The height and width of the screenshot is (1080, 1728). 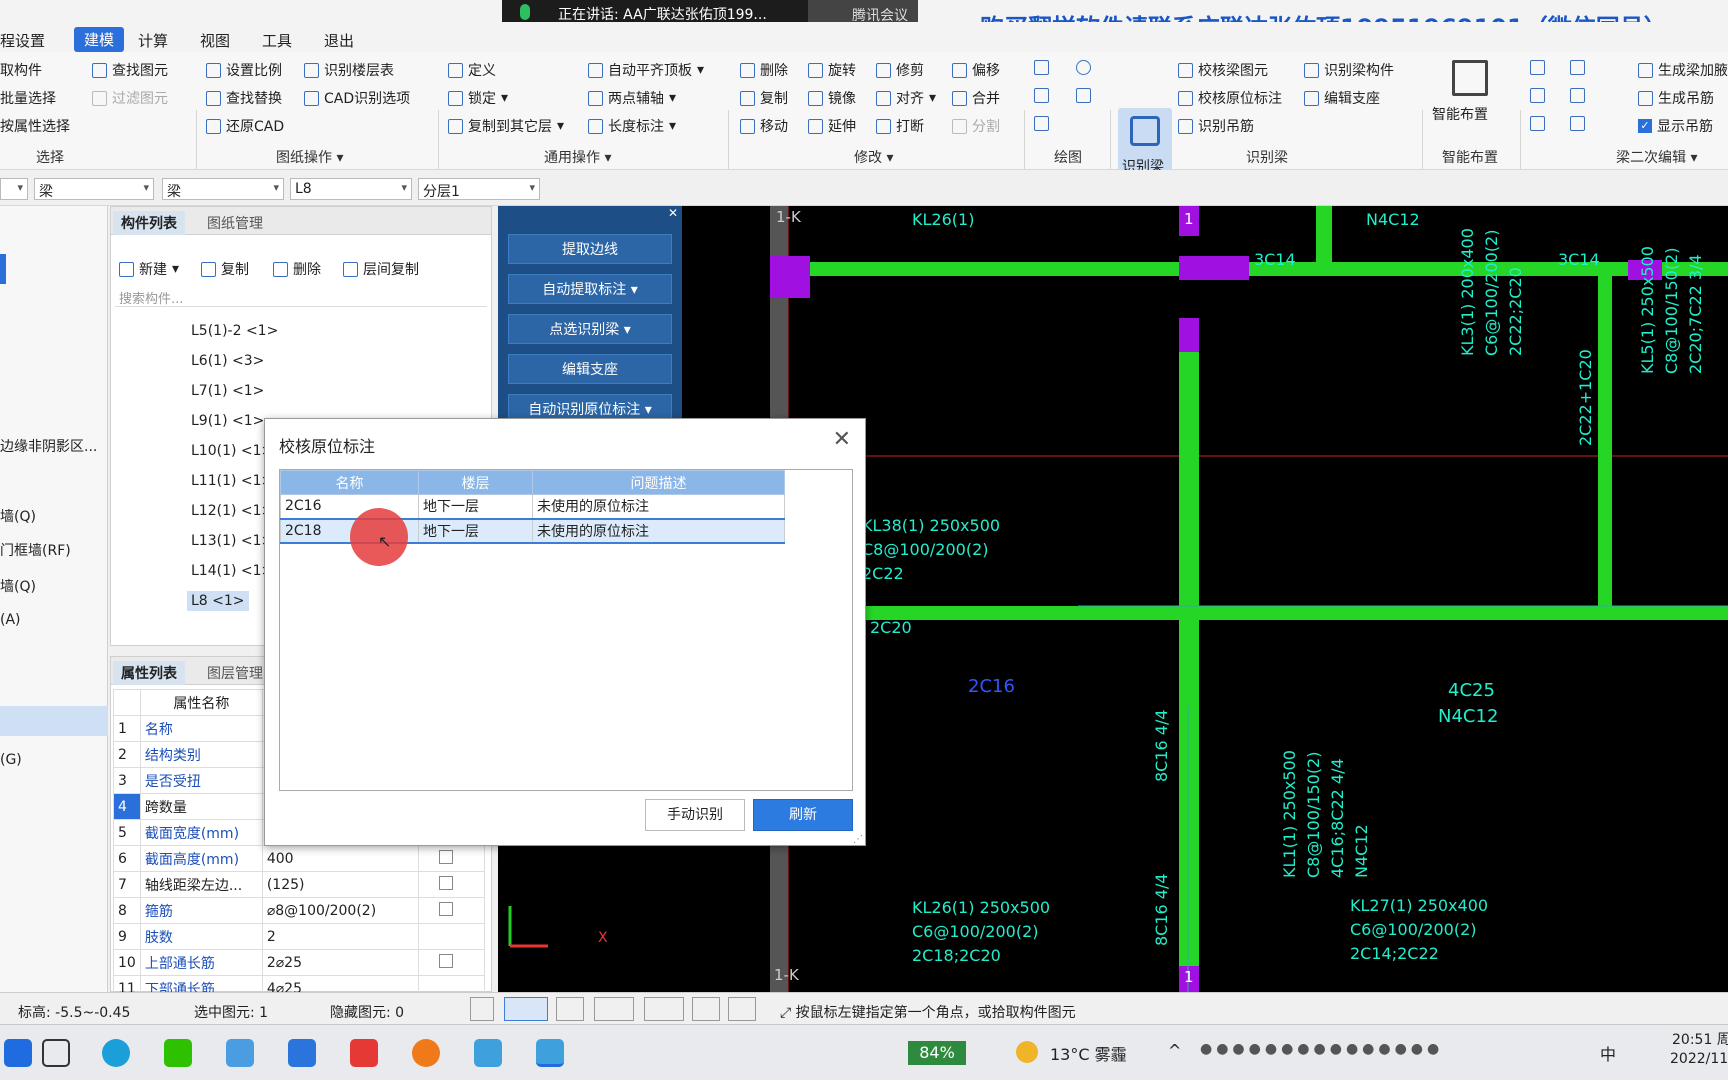 I want to click on menu-project-settings: 程设置, so click(x=22, y=40).